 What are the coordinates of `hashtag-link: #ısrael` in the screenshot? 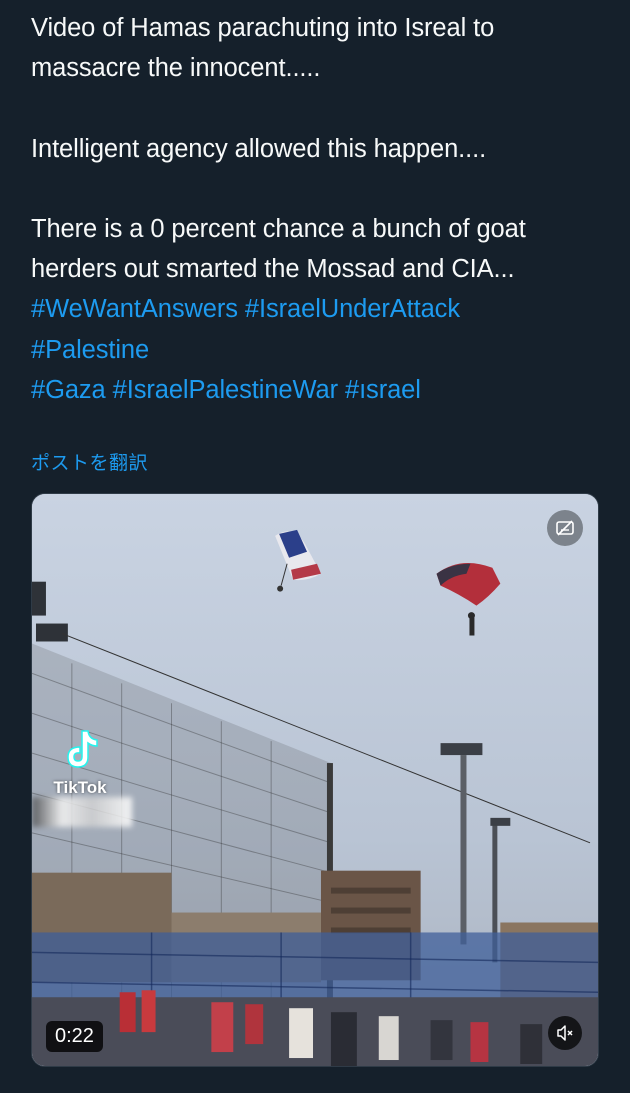 It's located at (383, 390).